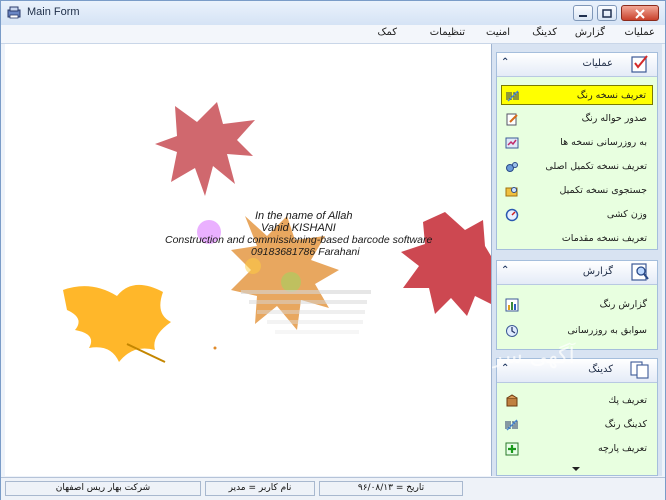  Describe the element at coordinates (640, 272) in the screenshot. I see `magnifier-report-icon` at that location.